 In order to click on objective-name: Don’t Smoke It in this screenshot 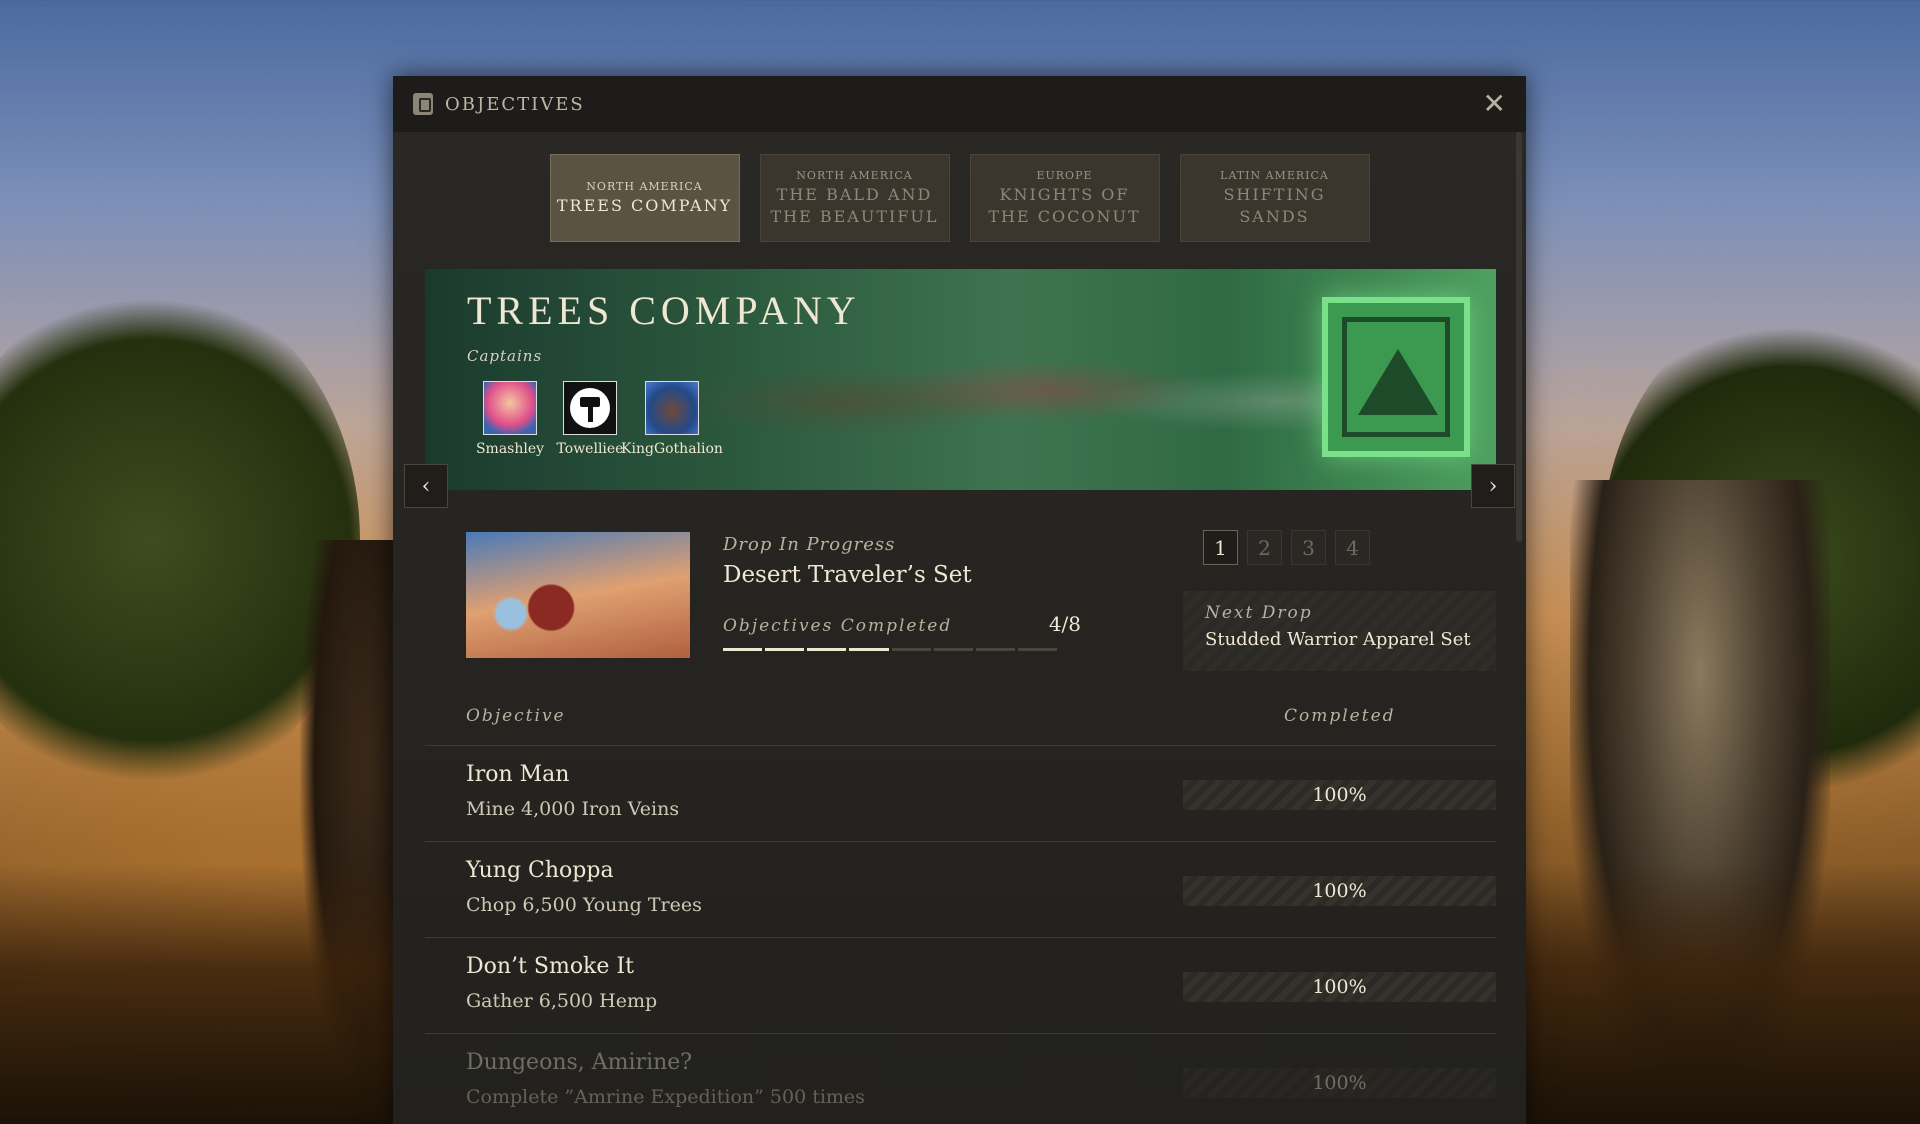, I will do `click(550, 966)`.